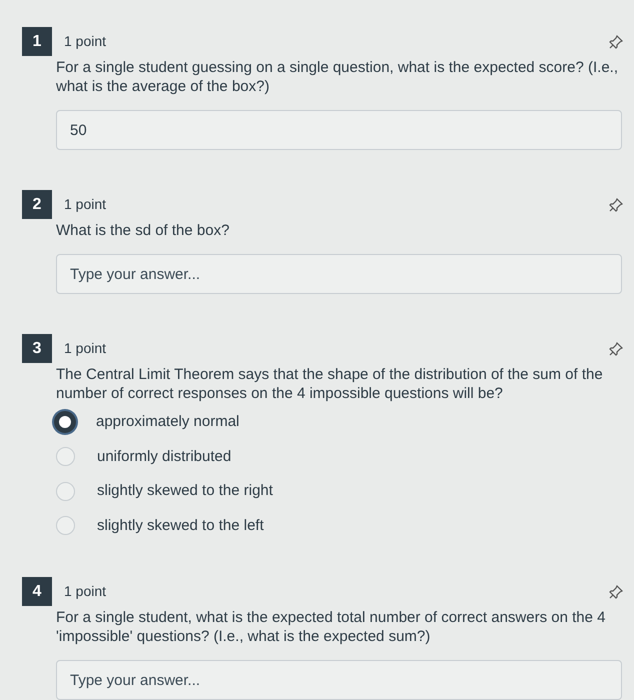 Image resolution: width=634 pixels, height=700 pixels. I want to click on option-label: slightly skewed to the left, so click(180, 526).